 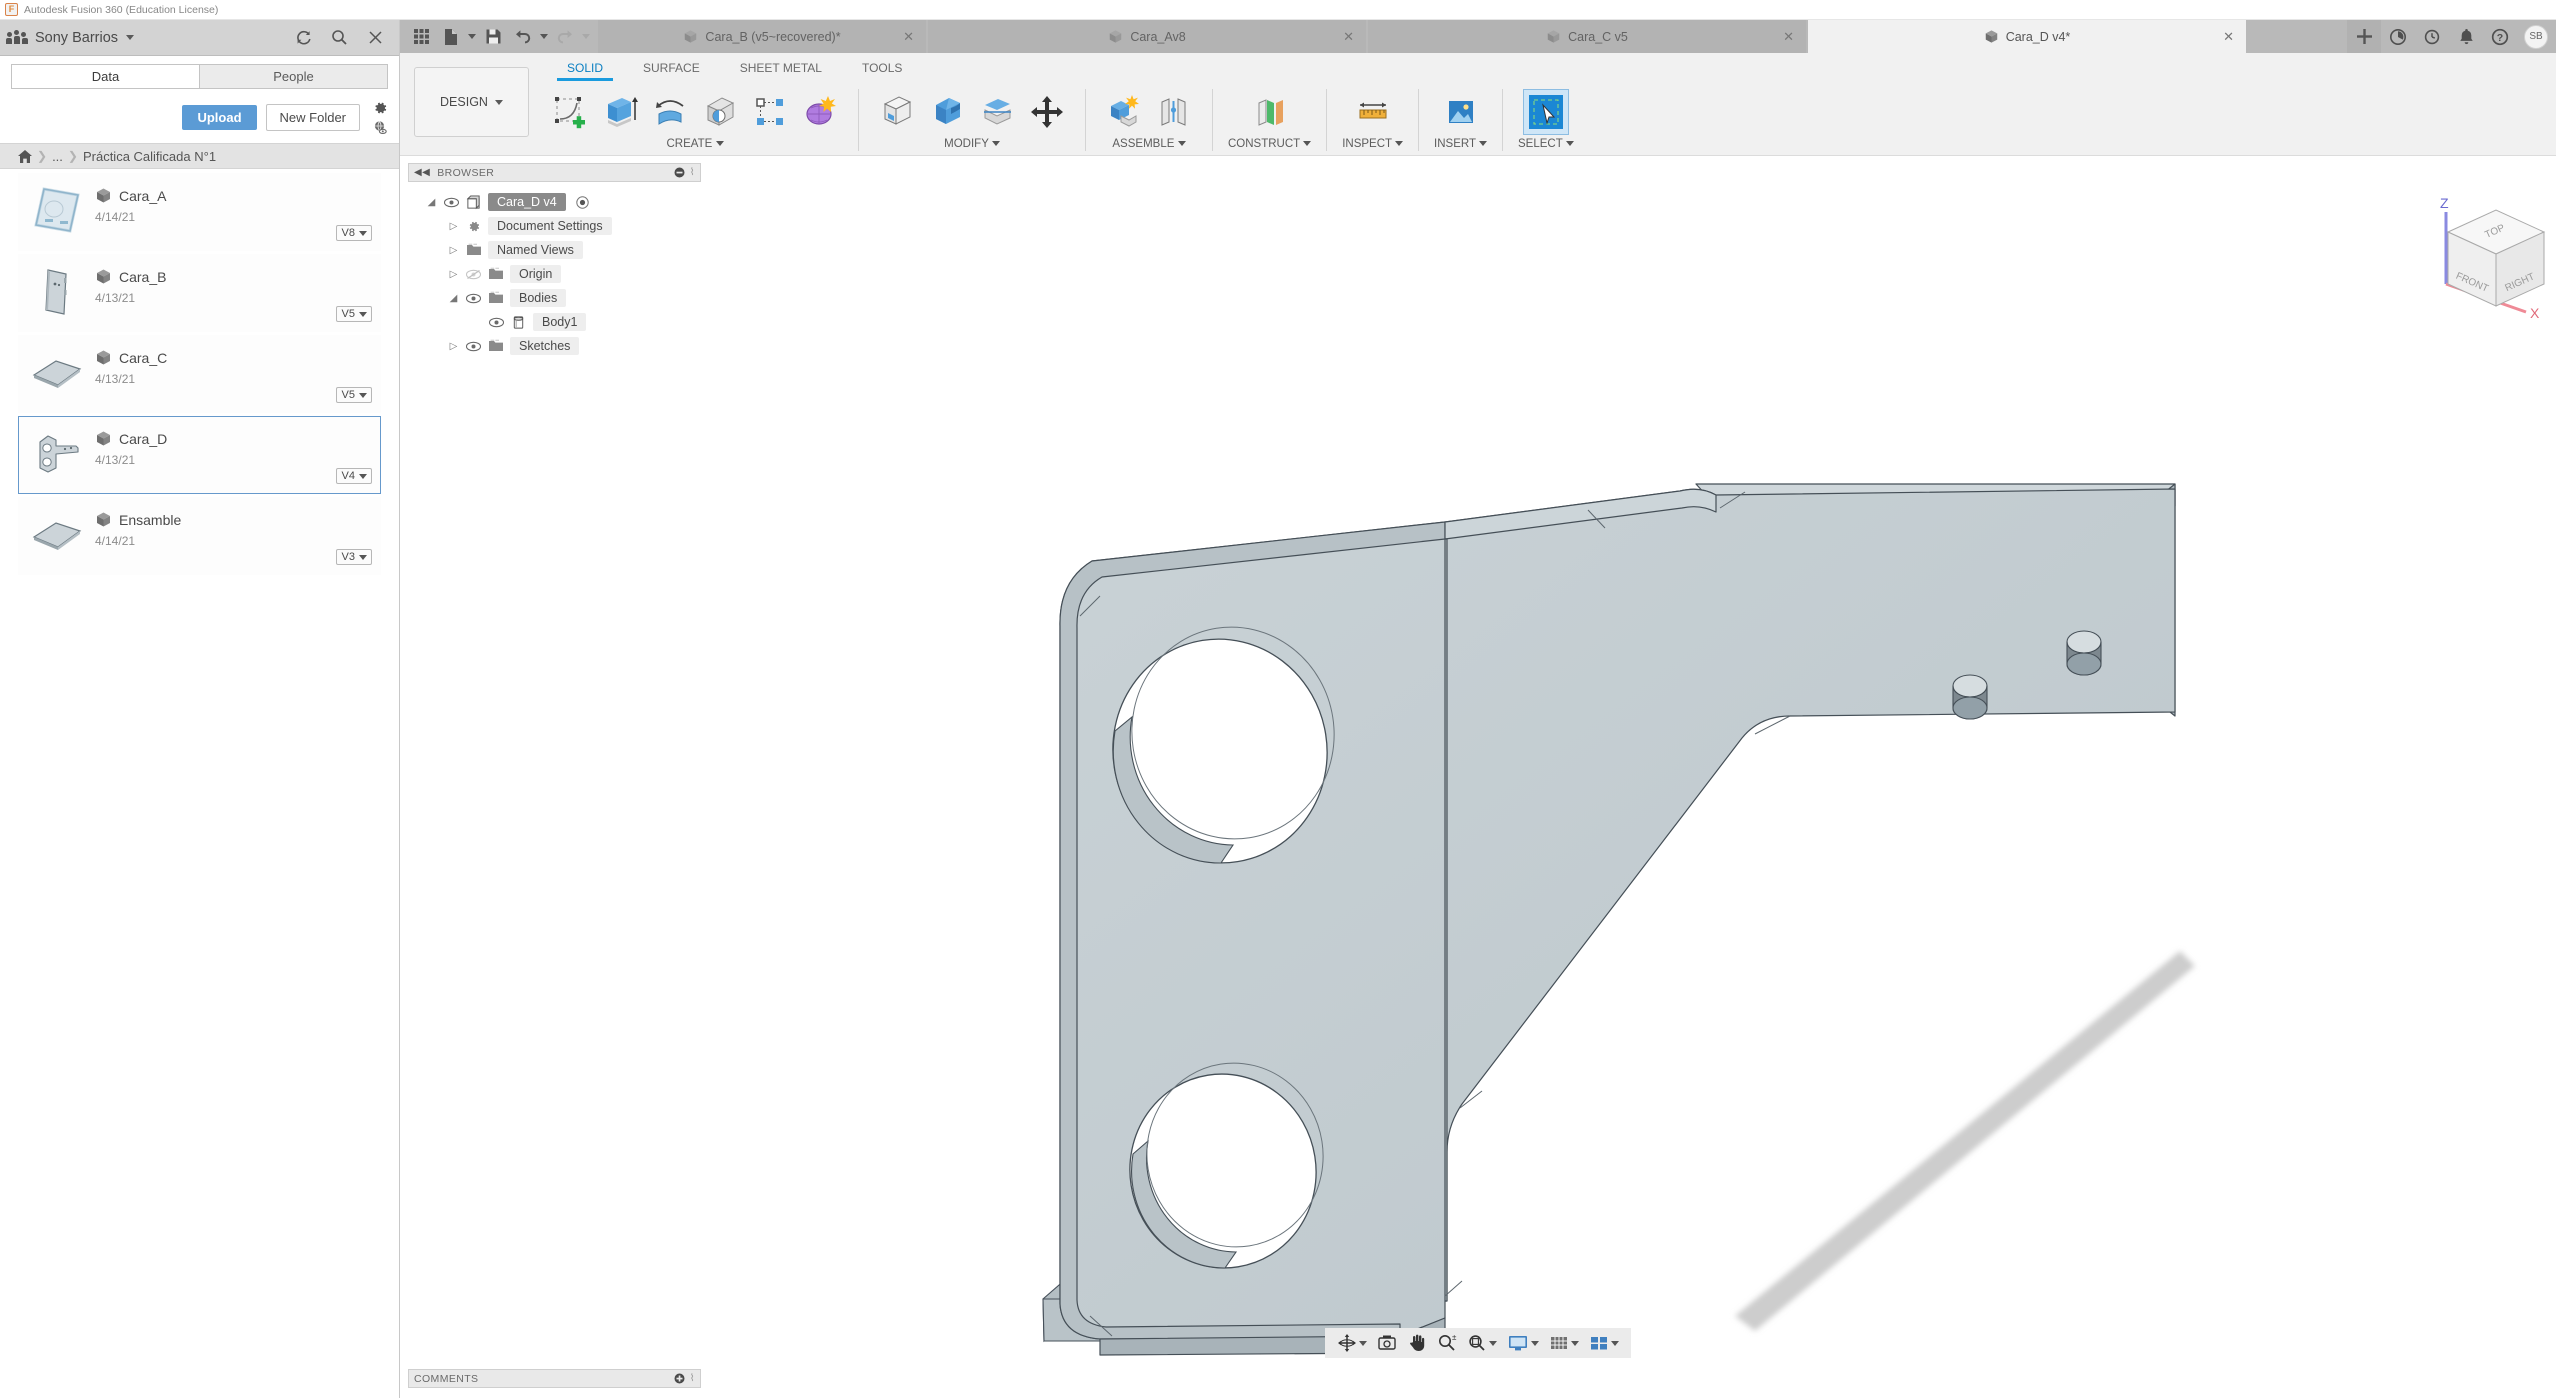 I want to click on version-badge: V4, so click(x=353, y=476).